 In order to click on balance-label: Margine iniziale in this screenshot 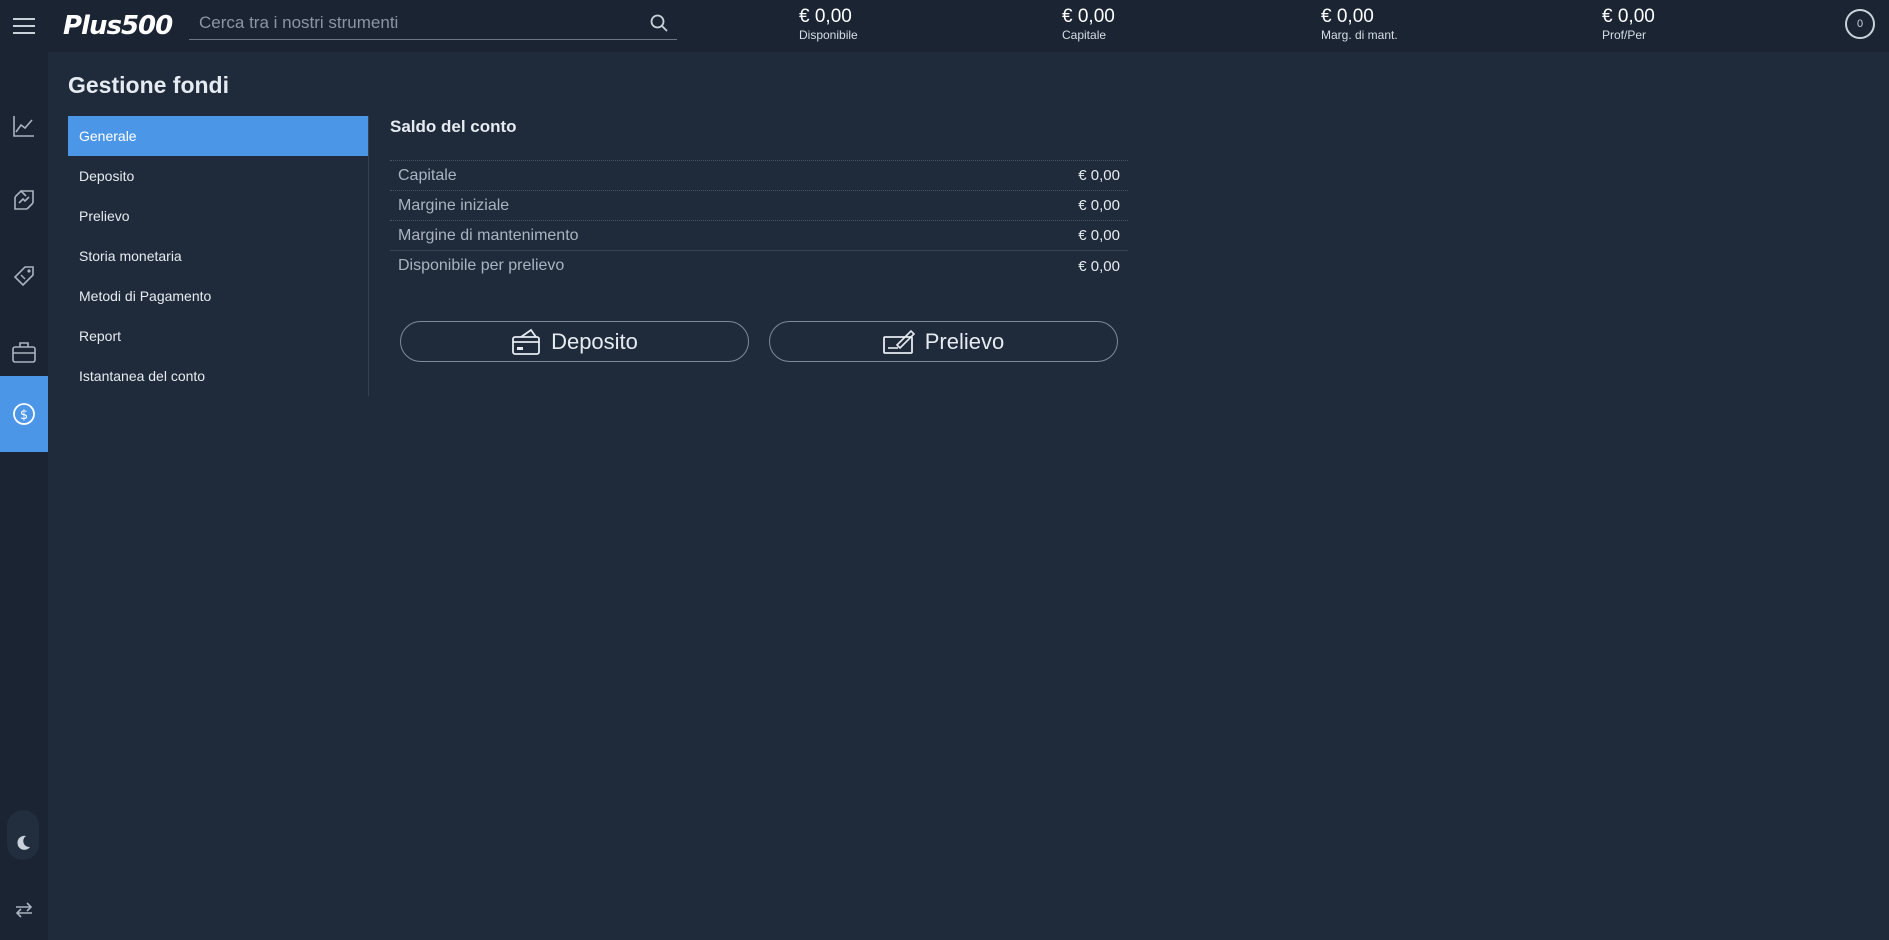, I will do `click(454, 205)`.